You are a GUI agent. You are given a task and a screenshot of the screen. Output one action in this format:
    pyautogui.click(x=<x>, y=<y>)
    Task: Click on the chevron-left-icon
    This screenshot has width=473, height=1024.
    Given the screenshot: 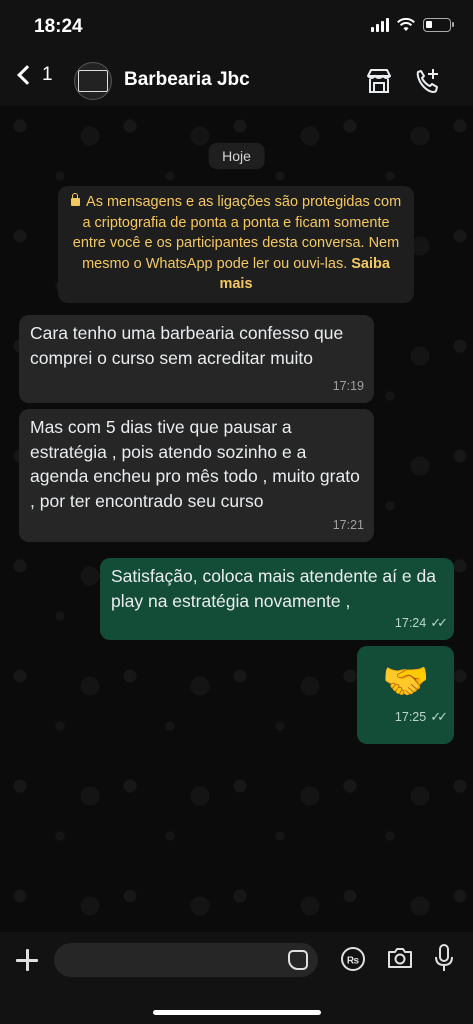 What is the action you would take?
    pyautogui.click(x=27, y=75)
    